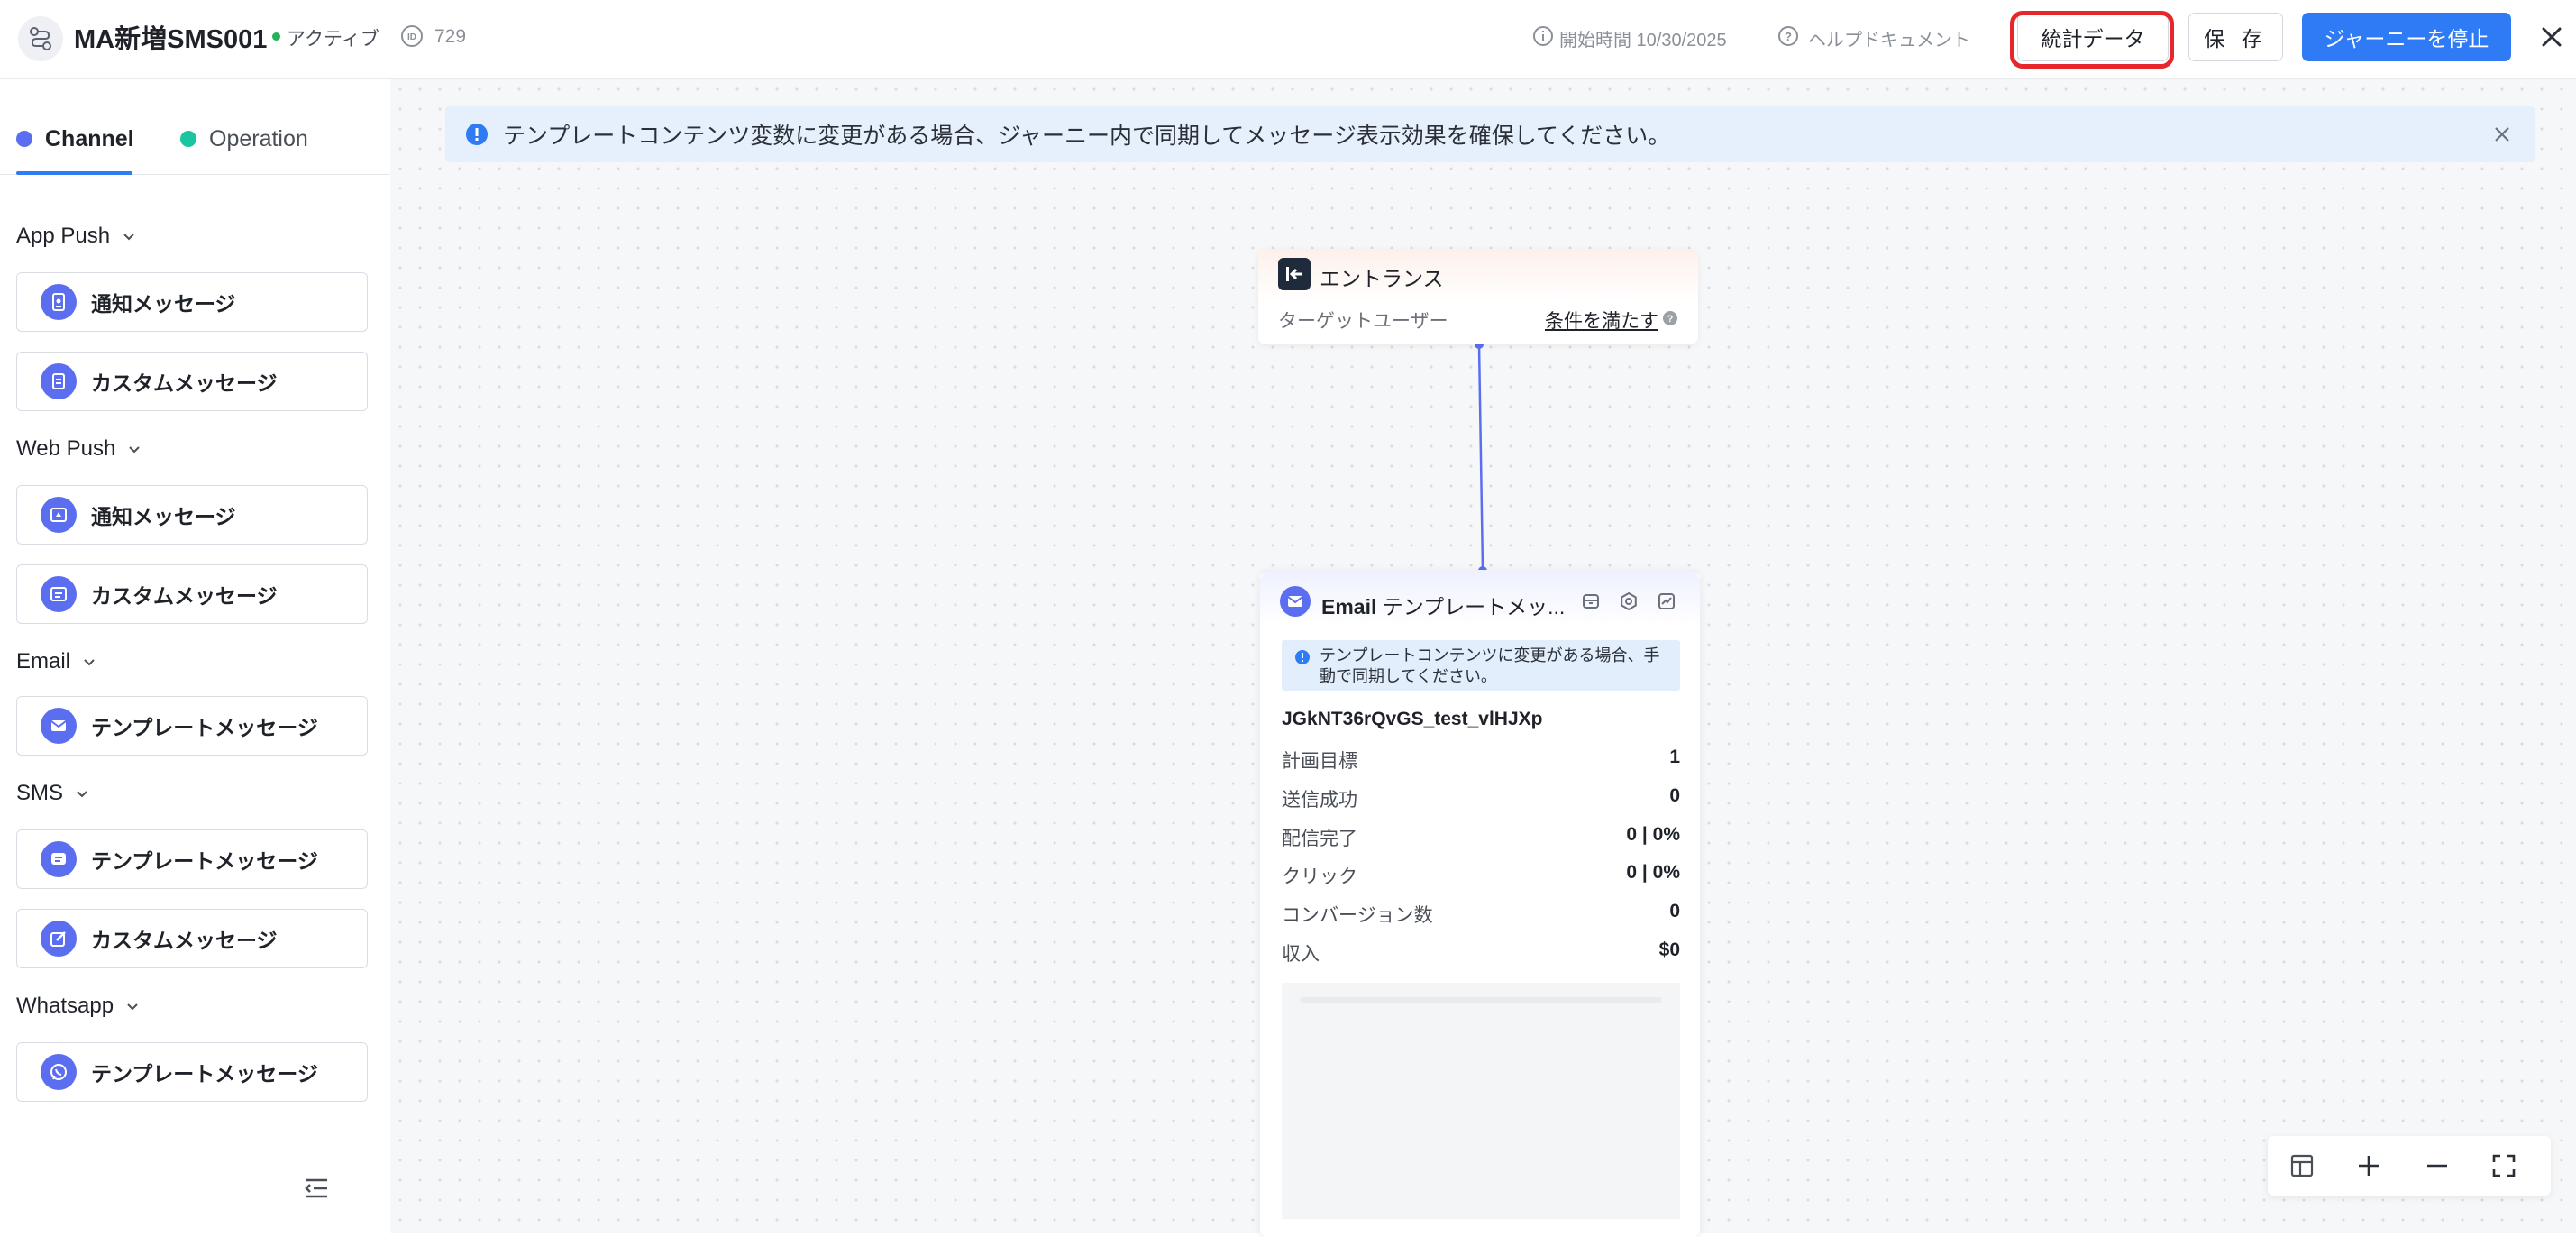  I want to click on group-web-push: Web Push, so click(79, 449).